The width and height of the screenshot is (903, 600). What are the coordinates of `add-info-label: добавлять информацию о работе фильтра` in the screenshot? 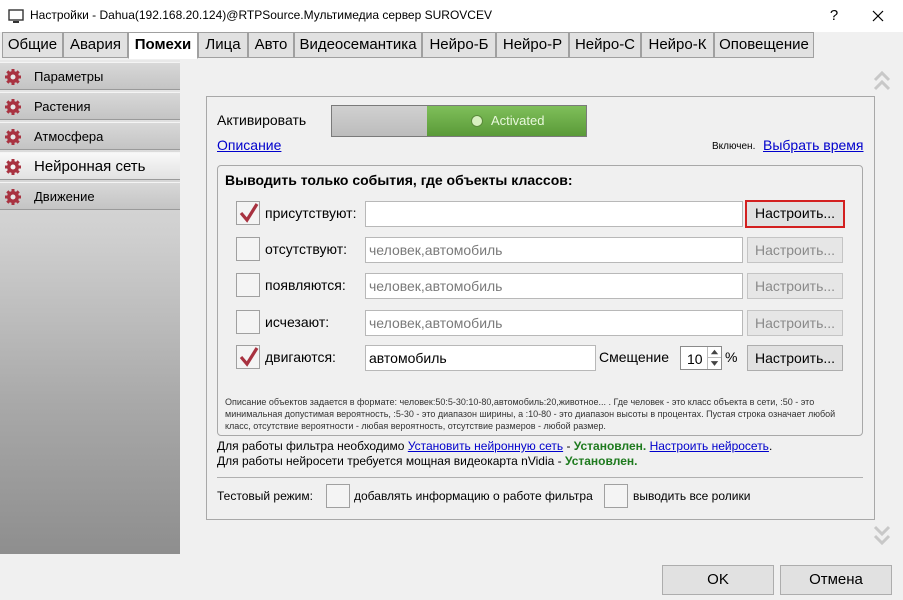 It's located at (473, 496).